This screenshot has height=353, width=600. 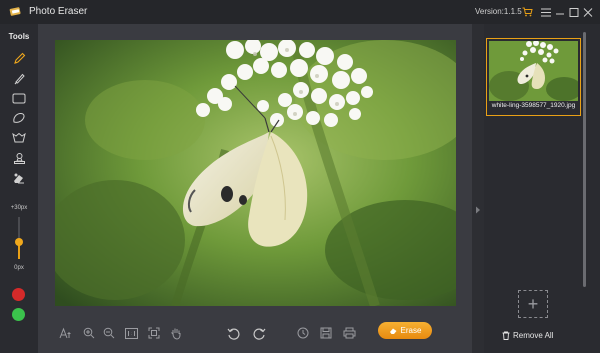 I want to click on stamp-icon, so click(x=19, y=158).